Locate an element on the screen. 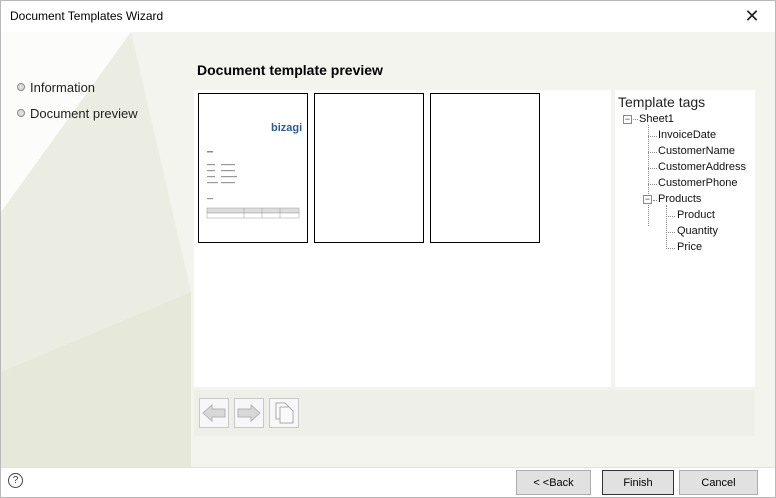  tree-node-field: Quantity is located at coordinates (697, 231).